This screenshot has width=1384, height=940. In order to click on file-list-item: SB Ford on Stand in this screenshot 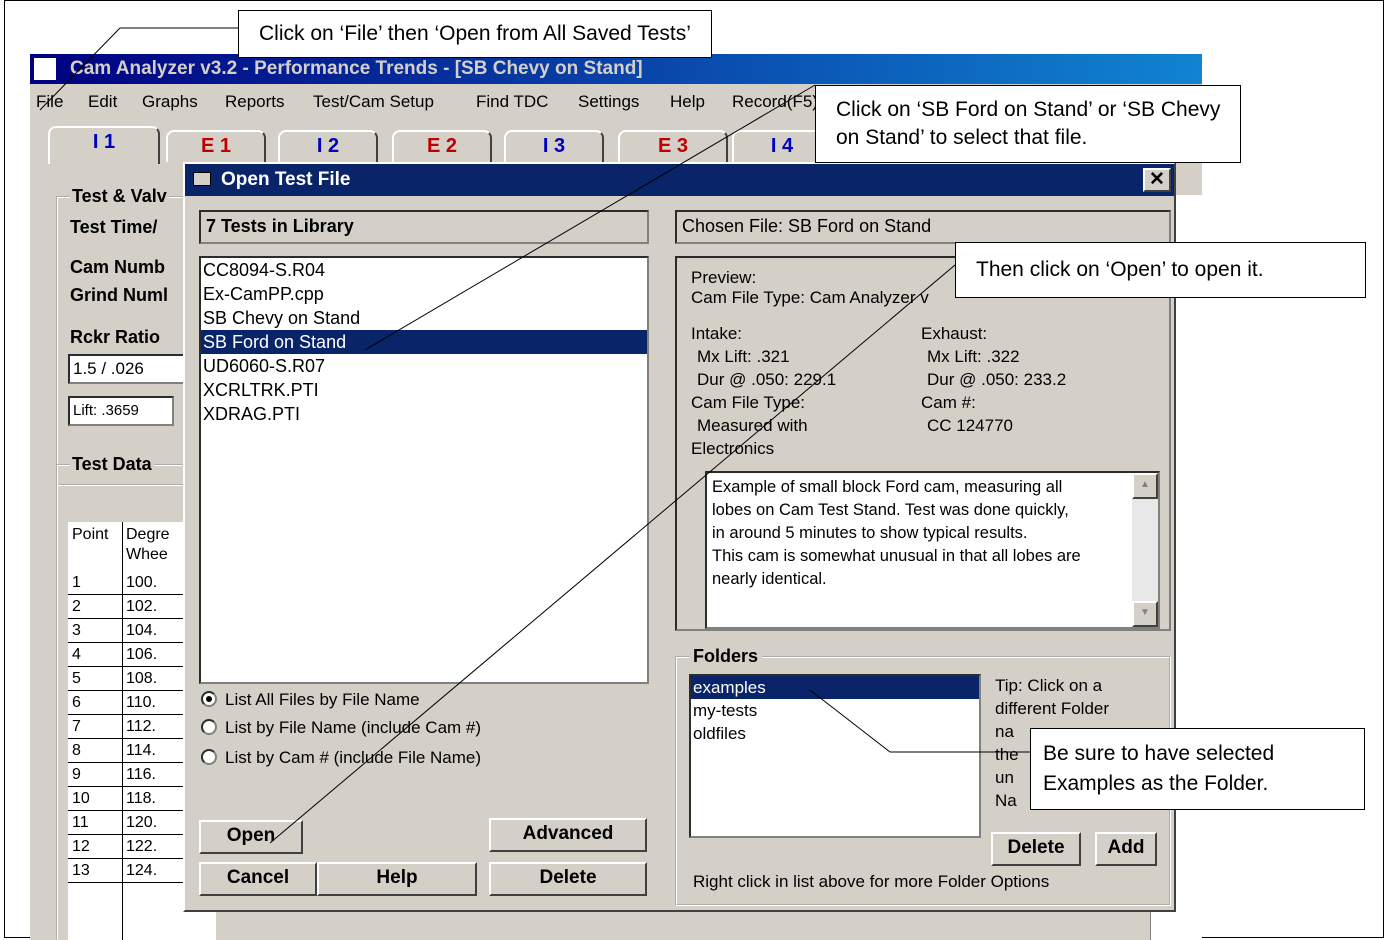, I will do `click(424, 342)`.